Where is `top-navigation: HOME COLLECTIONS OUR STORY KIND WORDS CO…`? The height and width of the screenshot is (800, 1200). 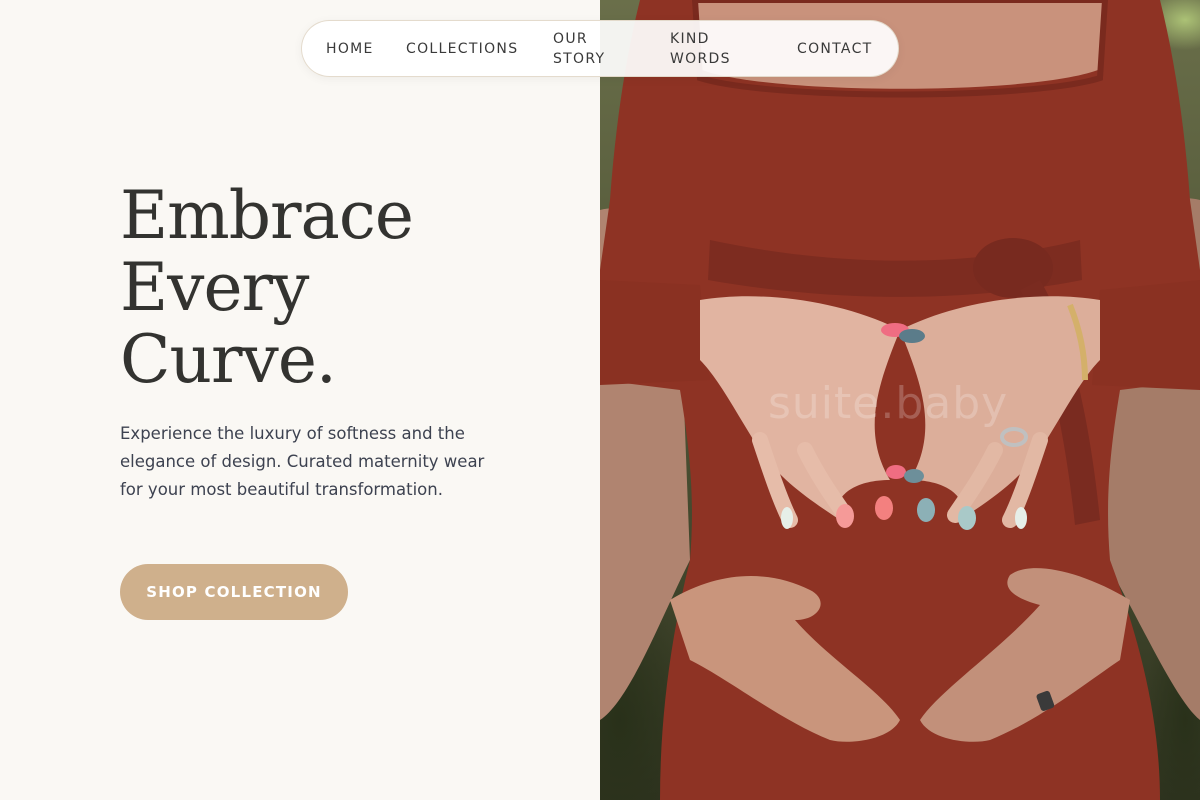 top-navigation: HOME COLLECTIONS OUR STORY KIND WORDS CO… is located at coordinates (600, 48).